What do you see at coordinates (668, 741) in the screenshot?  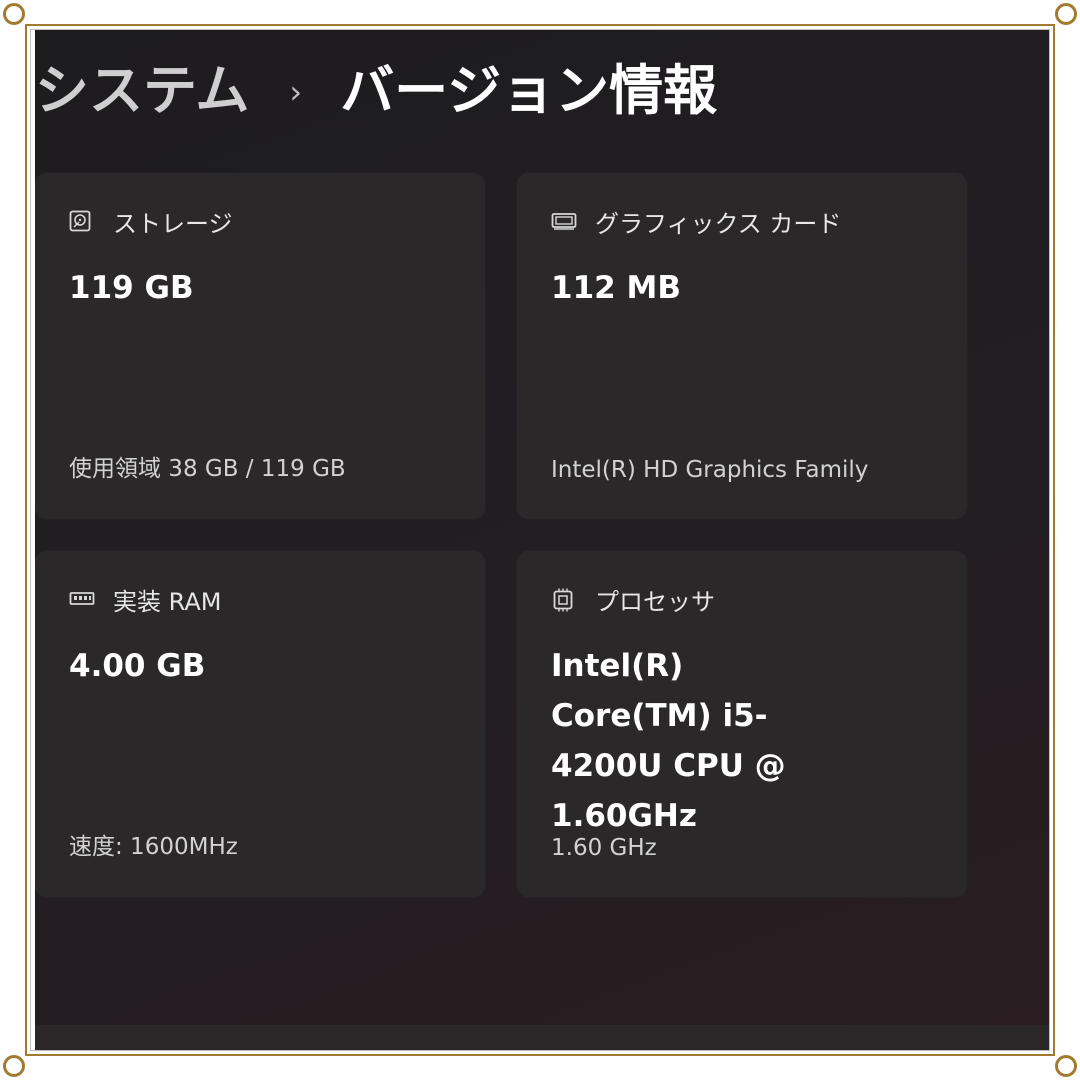 I see `processor-value: Intel(R) Core(TM) i5-4200U CPU @ 1.60GHz` at bounding box center [668, 741].